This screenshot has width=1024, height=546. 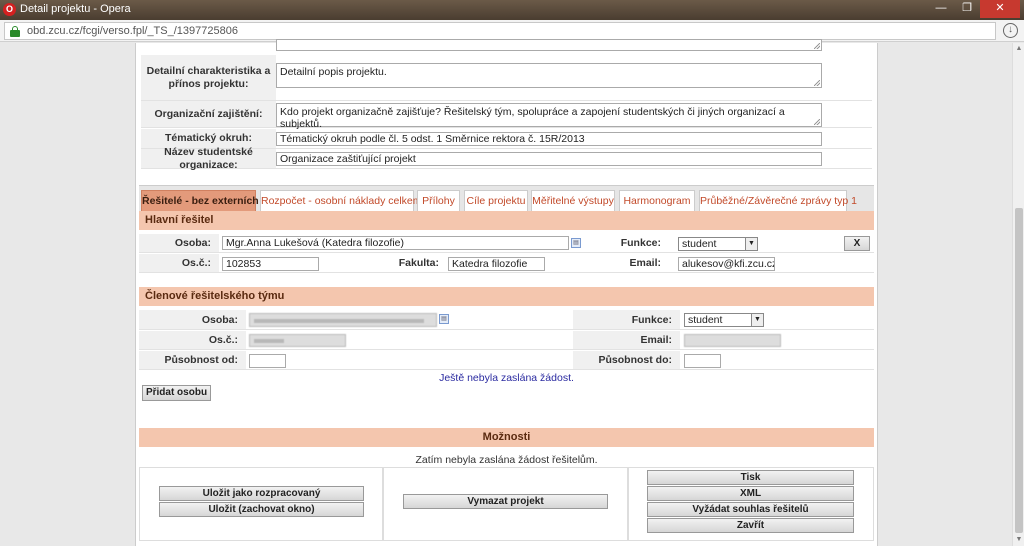 I want to click on lead-section-title: Hlavní řešitel, so click(x=506, y=220).